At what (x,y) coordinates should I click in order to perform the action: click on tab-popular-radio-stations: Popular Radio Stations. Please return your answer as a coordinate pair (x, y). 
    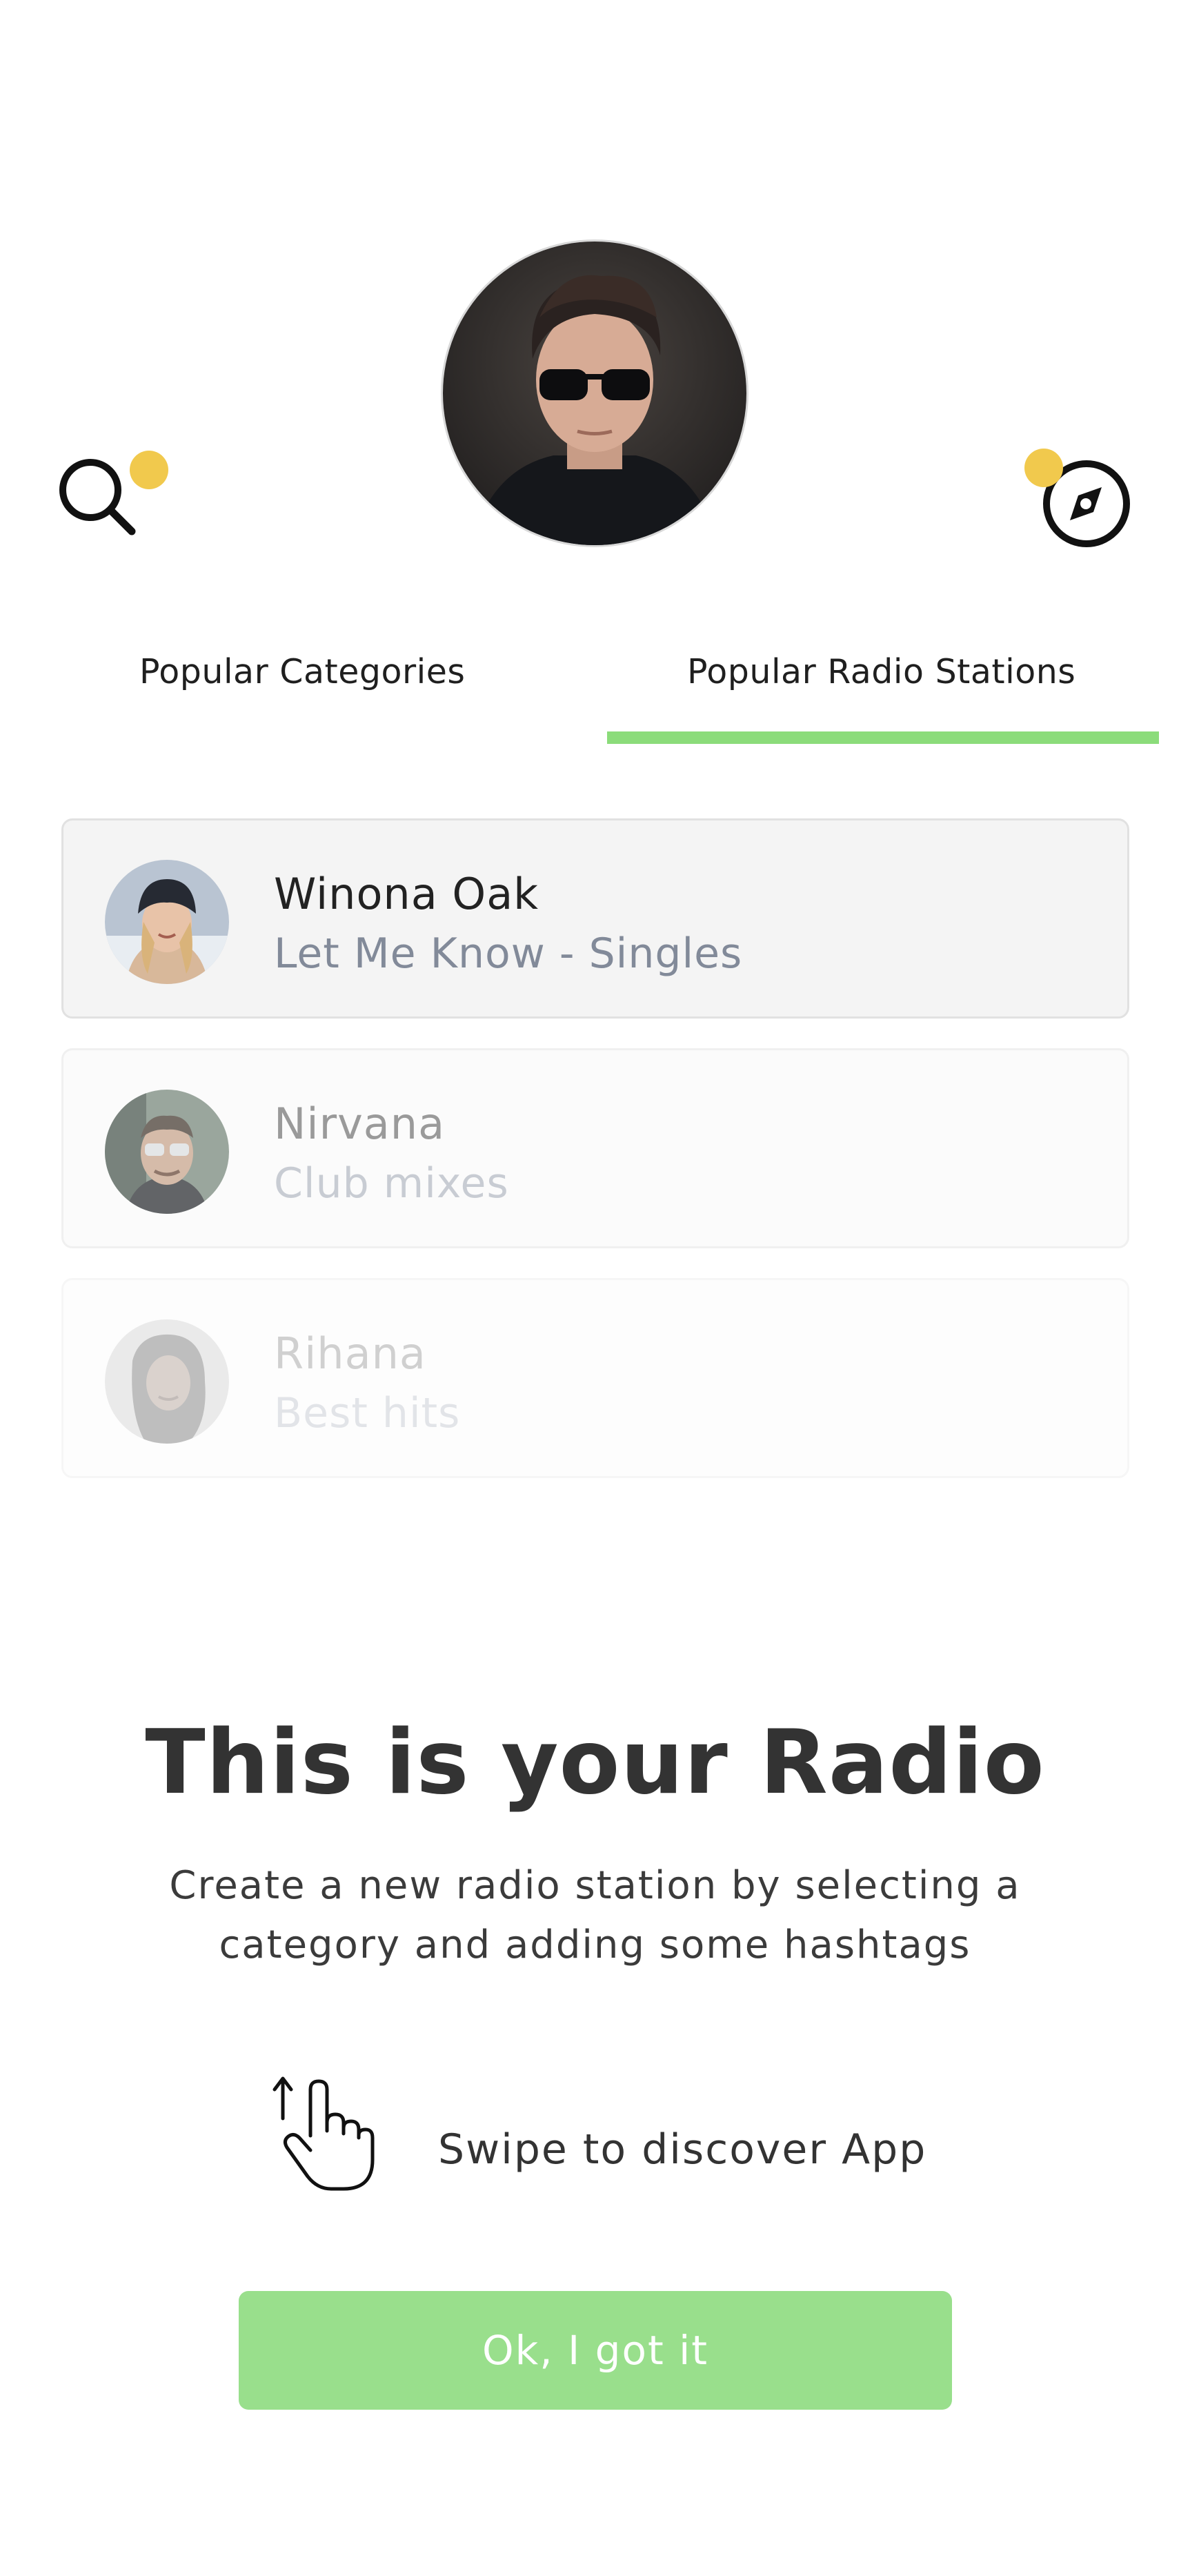
    Looking at the image, I should click on (881, 671).